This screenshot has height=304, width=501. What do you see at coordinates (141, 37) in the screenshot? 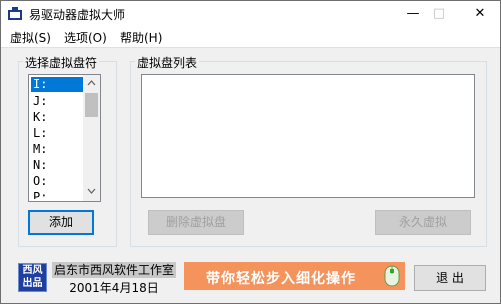
I see `menu-help: 帮助(H)` at bounding box center [141, 37].